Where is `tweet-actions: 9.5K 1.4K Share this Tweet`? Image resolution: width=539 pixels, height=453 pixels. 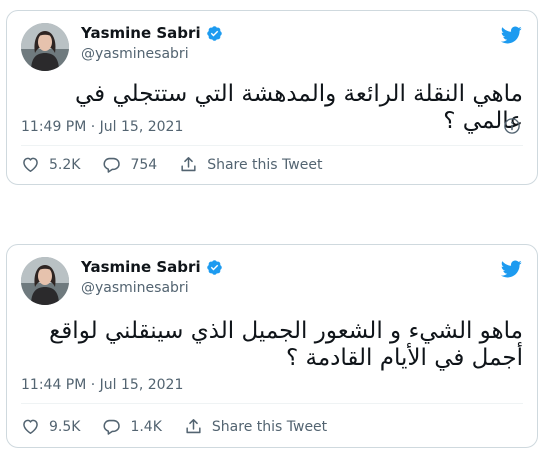 tweet-actions: 9.5K 1.4K Share this Tweet is located at coordinates (185, 426).